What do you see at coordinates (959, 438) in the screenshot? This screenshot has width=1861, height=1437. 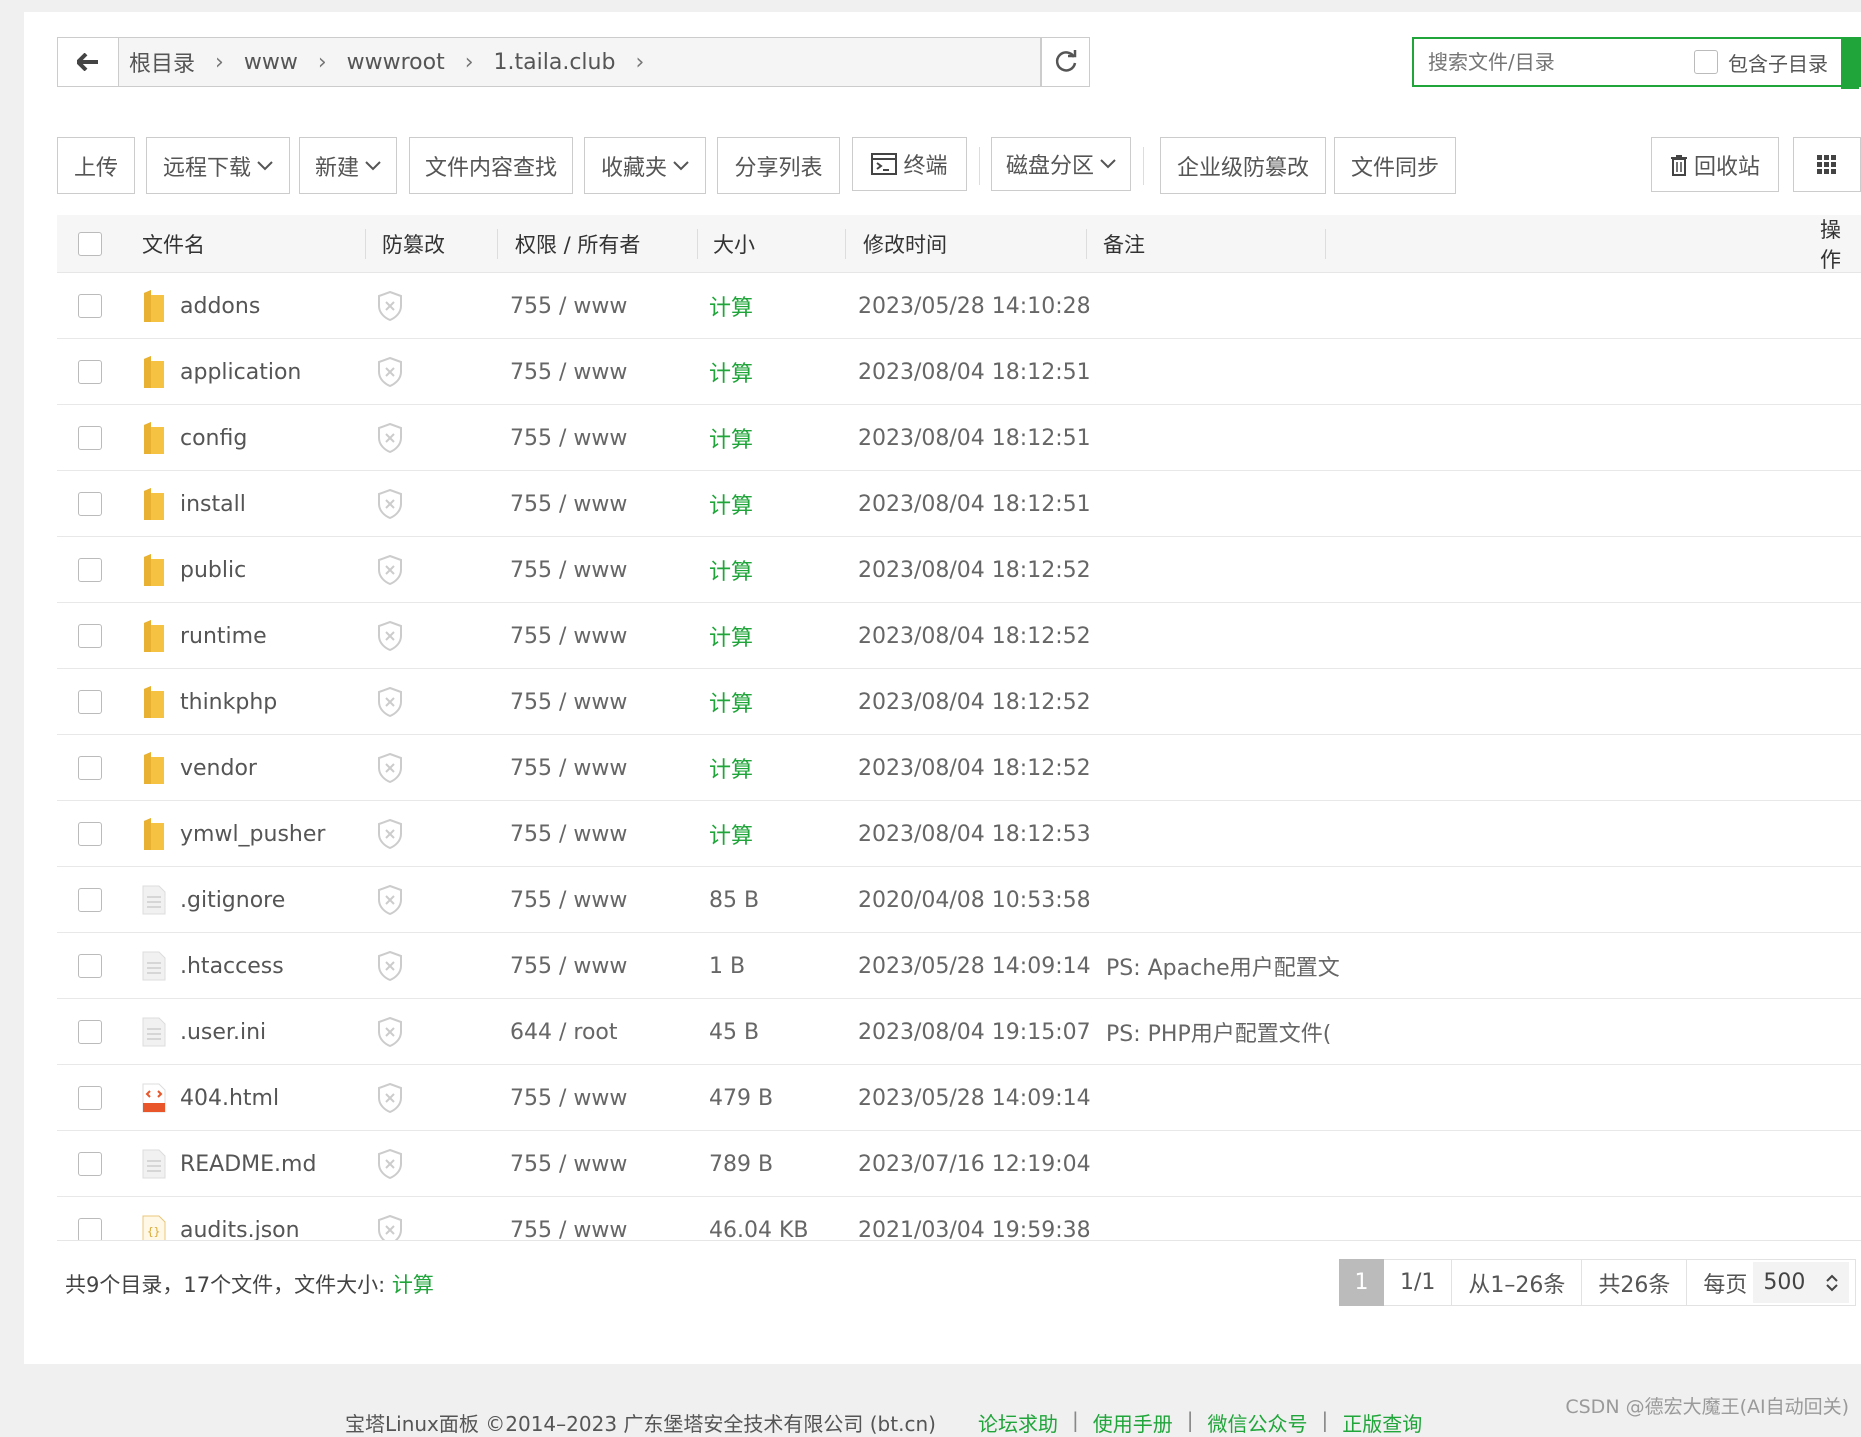 I see `table-row: config 755 / www 计算 2023/08/04 18:12:51` at bounding box center [959, 438].